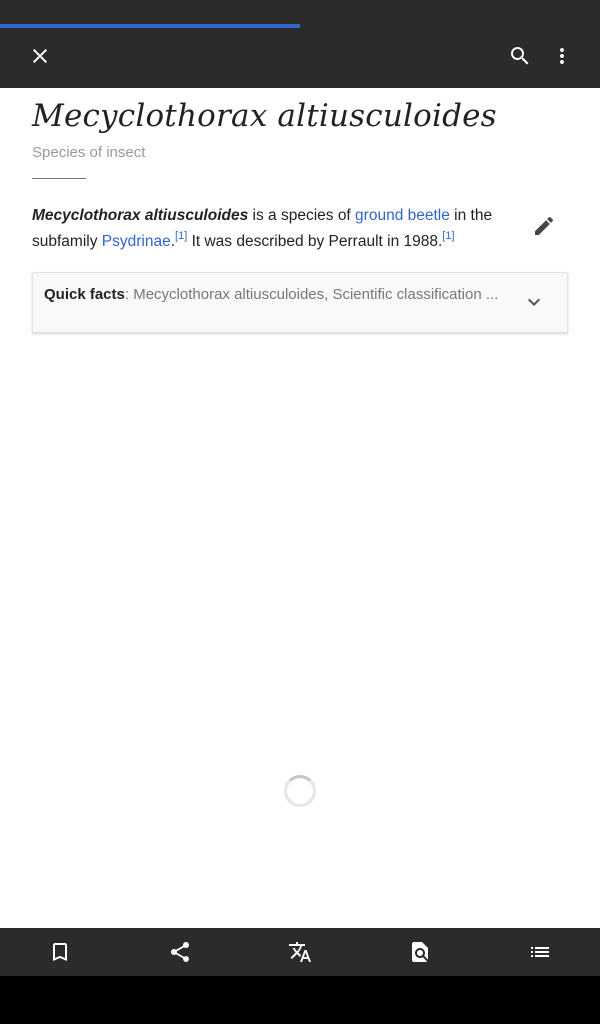 The height and width of the screenshot is (1024, 600). What do you see at coordinates (89, 152) in the screenshot?
I see `article-description: Species of insect` at bounding box center [89, 152].